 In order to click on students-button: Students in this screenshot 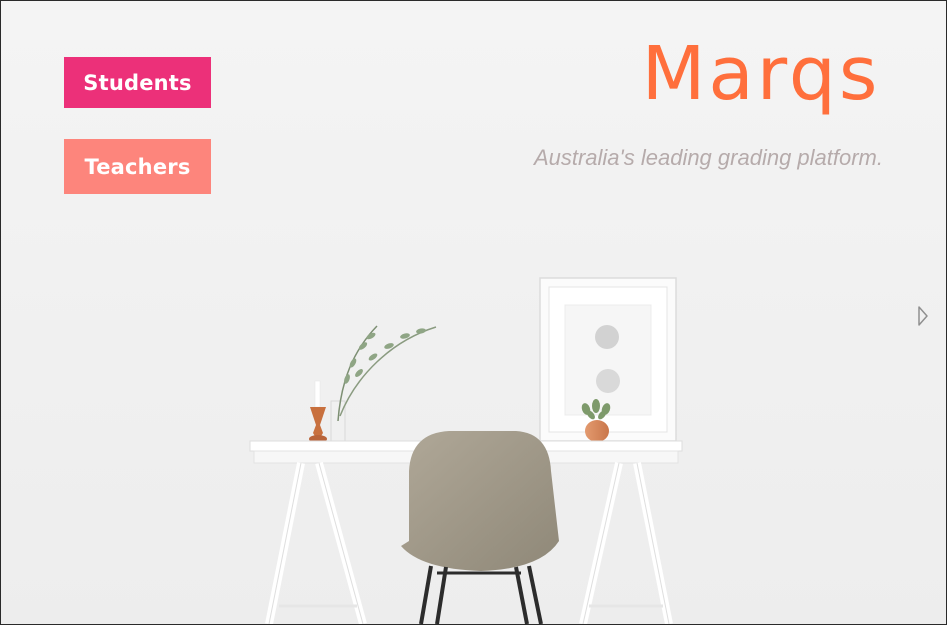, I will do `click(137, 82)`.